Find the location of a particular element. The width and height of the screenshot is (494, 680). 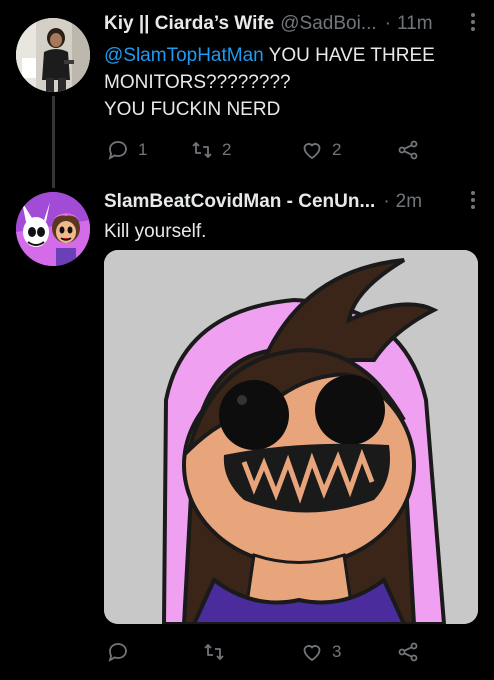

like-button: 2 is located at coordinates (320, 150).